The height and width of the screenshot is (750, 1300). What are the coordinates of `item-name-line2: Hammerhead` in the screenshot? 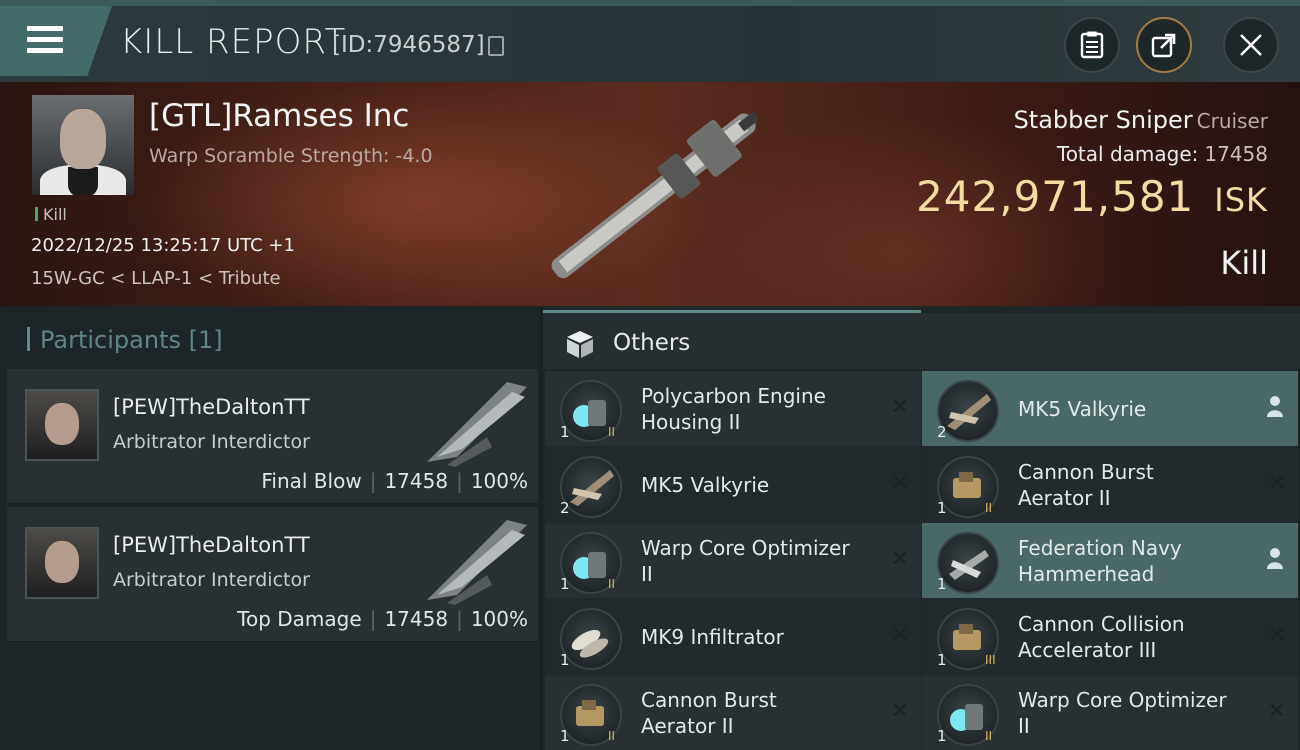 It's located at (1086, 574).